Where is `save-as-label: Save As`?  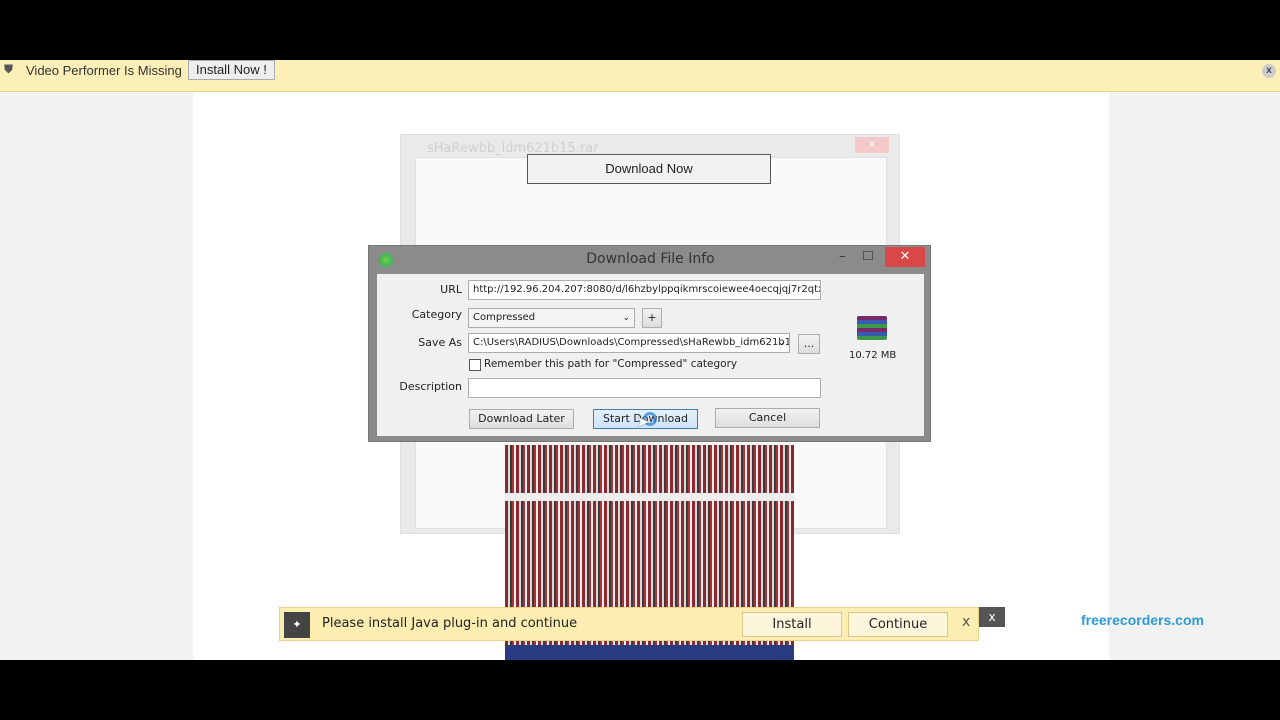
save-as-label: Save As is located at coordinates (440, 342).